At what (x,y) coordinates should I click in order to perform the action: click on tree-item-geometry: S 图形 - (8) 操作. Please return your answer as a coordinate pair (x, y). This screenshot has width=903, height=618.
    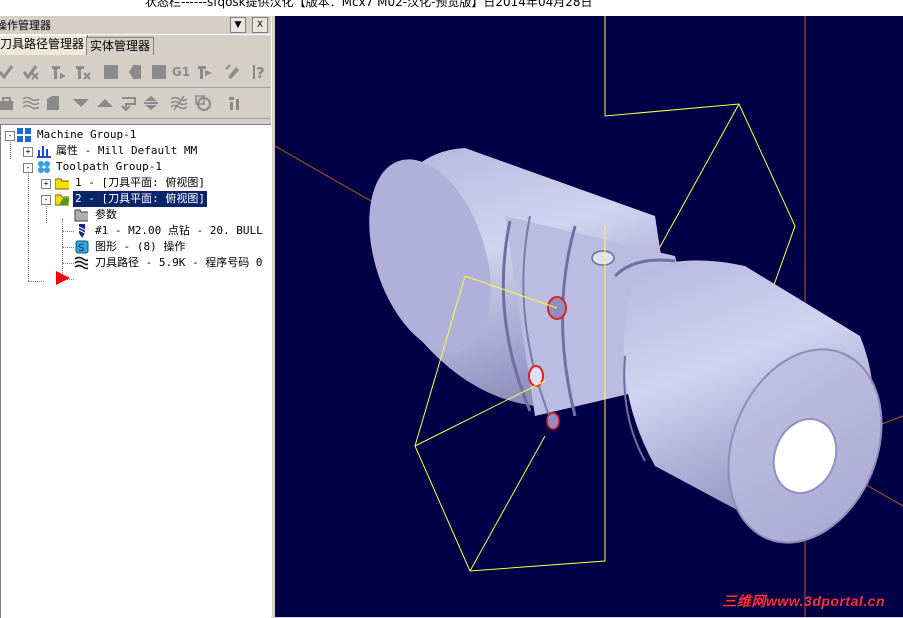
    Looking at the image, I should click on (136, 247).